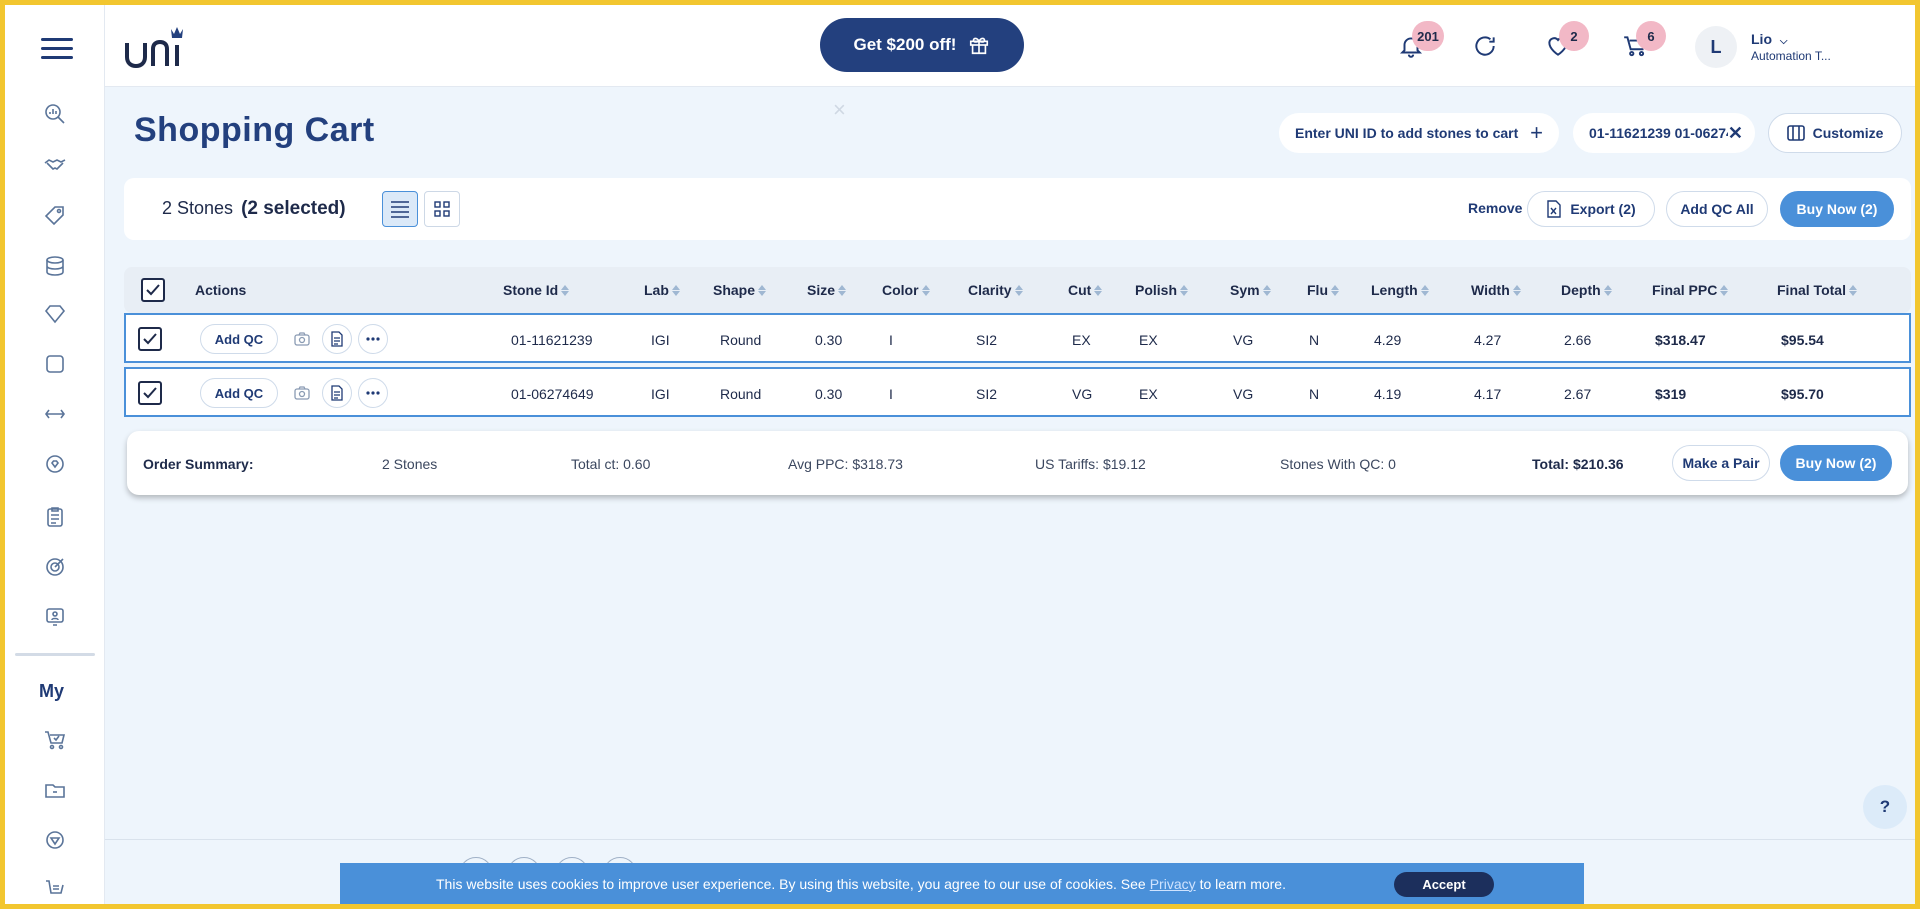  What do you see at coordinates (987, 394) in the screenshot?
I see `cell-clarity: SI2` at bounding box center [987, 394].